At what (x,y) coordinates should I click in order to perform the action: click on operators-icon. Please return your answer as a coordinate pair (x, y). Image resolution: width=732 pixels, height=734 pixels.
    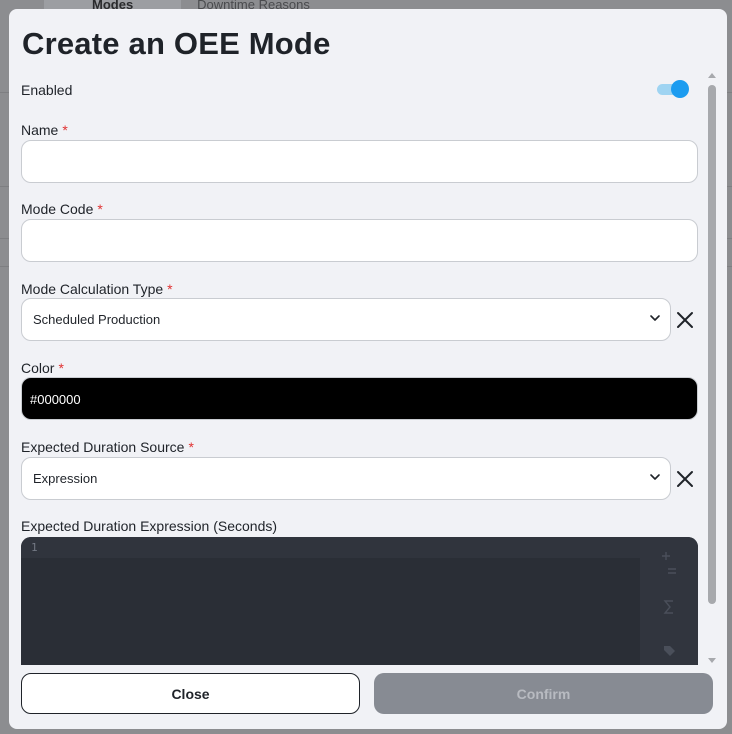
    Looking at the image, I should click on (669, 564).